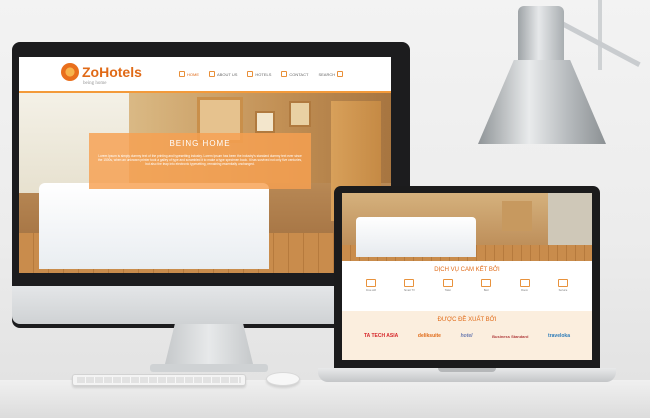  What do you see at coordinates (486, 283) in the screenshot?
I see `bed-icon` at bounding box center [486, 283].